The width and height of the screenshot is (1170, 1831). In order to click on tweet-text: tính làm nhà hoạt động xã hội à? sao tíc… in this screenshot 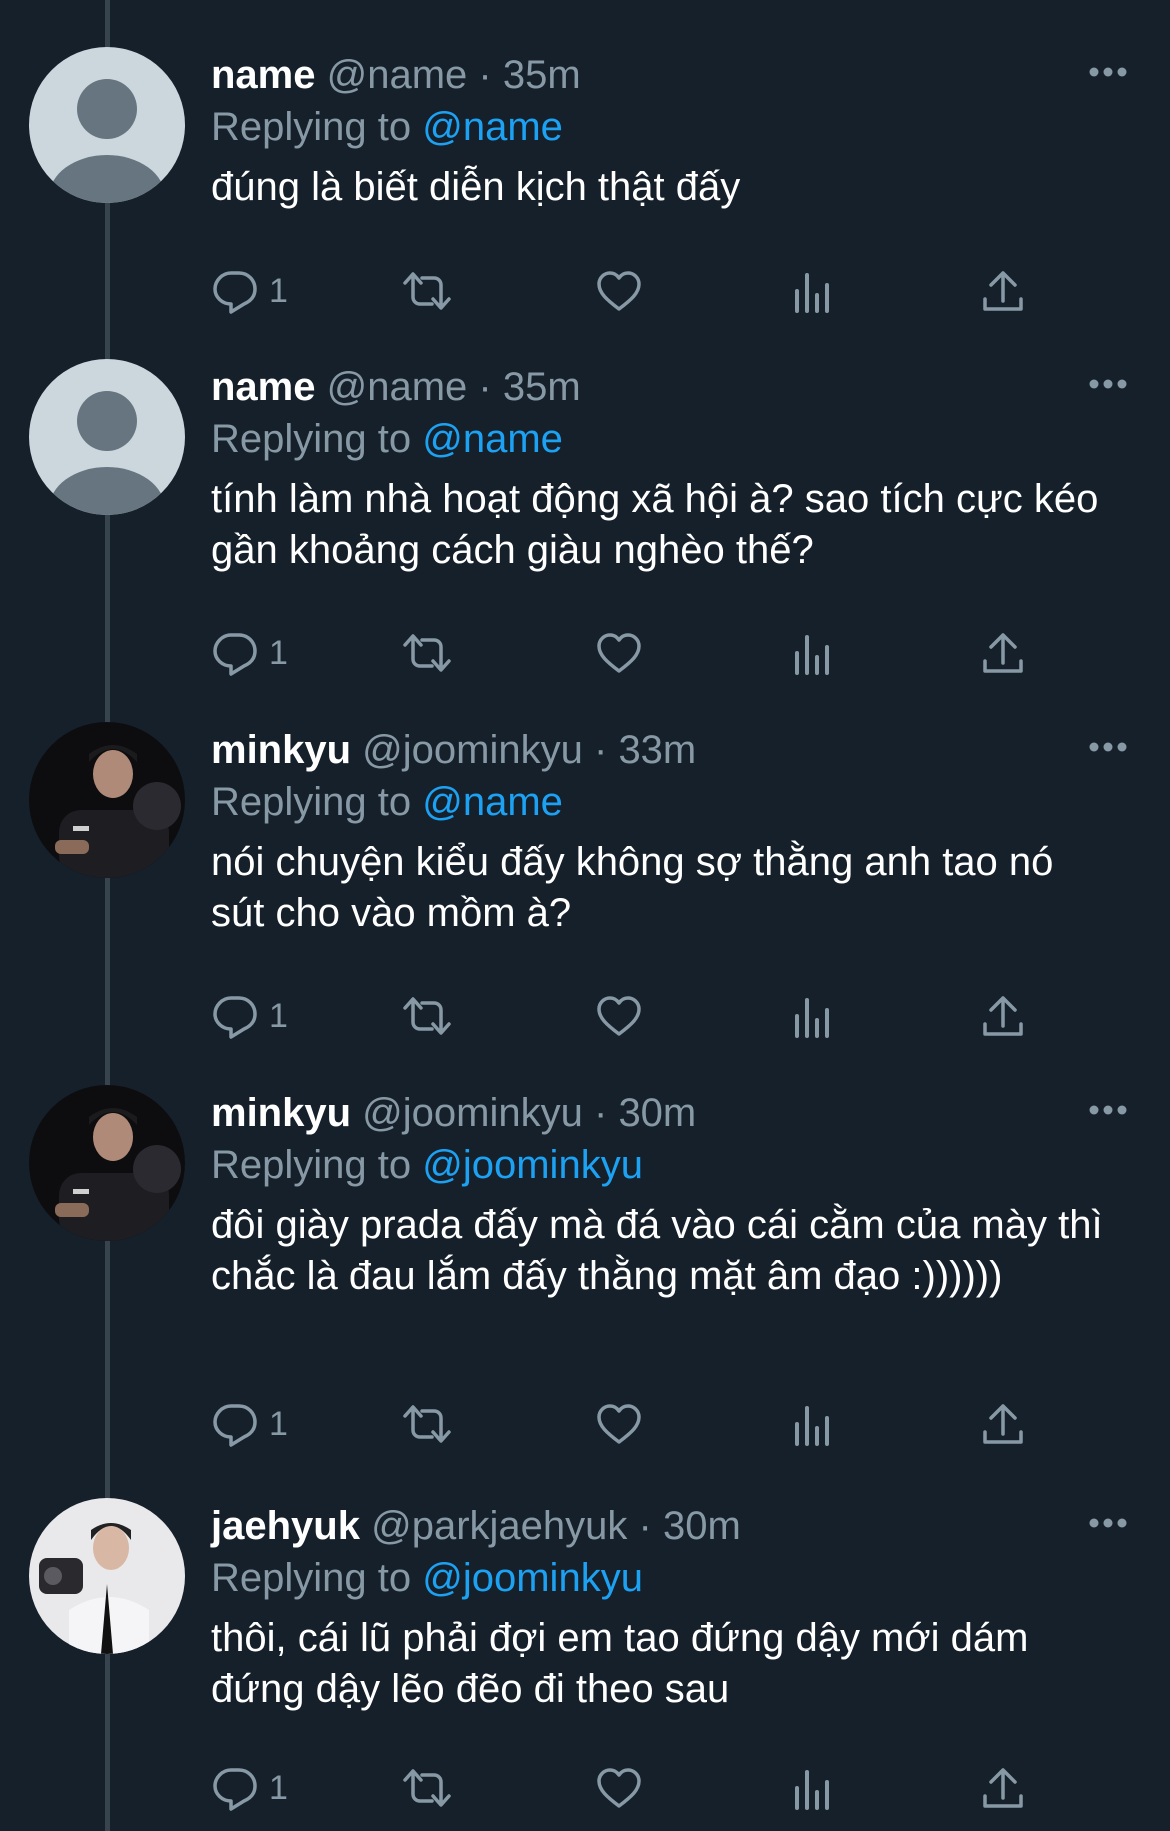, I will do `click(655, 524)`.